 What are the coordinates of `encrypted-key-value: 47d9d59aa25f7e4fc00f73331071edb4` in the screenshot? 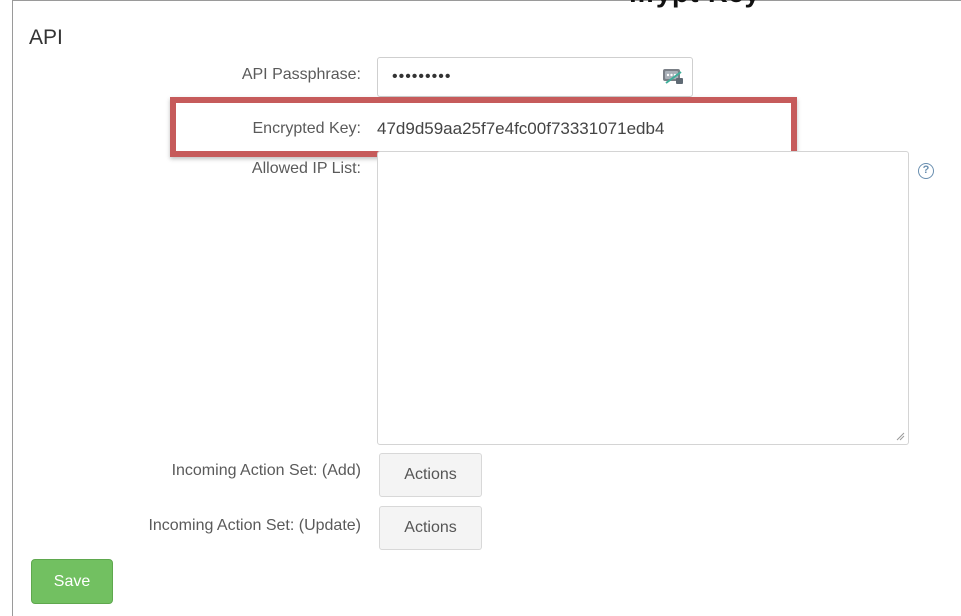 It's located at (521, 128).